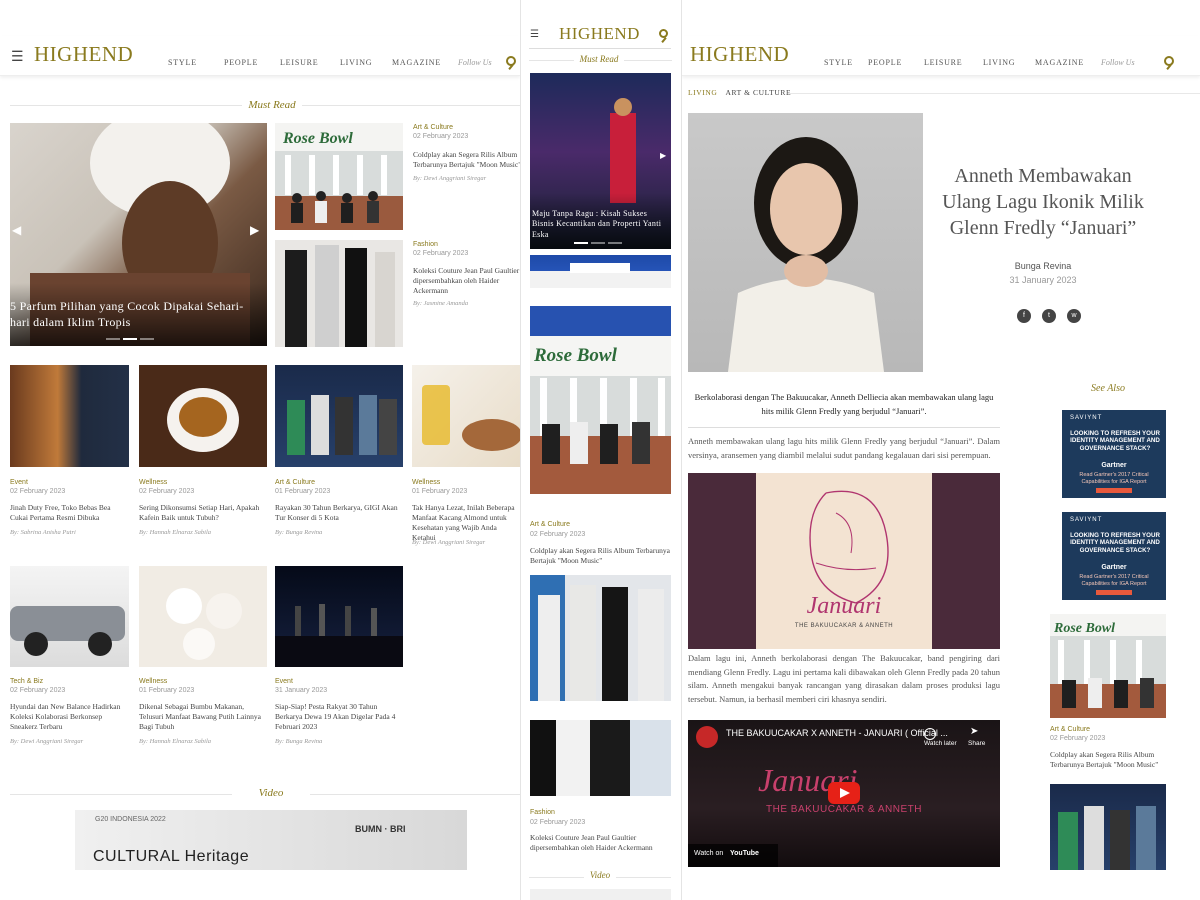  Describe the element at coordinates (940, 743) in the screenshot. I see `watch-later-label: Watch later` at that location.